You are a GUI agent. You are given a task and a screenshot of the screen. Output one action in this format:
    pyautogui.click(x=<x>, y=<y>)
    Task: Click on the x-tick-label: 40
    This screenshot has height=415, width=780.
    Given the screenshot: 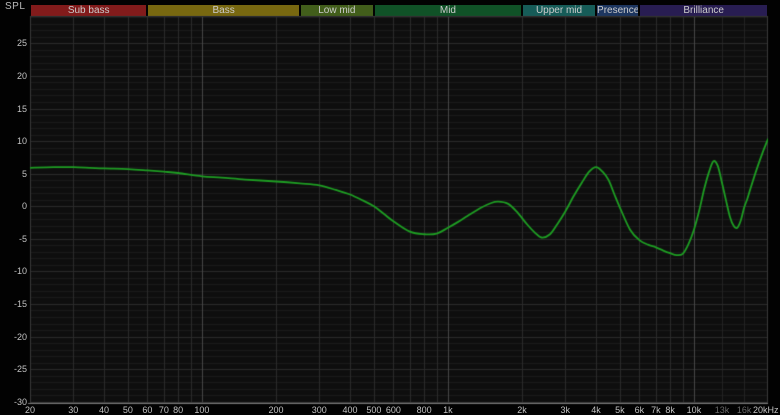 What is the action you would take?
    pyautogui.click(x=104, y=410)
    